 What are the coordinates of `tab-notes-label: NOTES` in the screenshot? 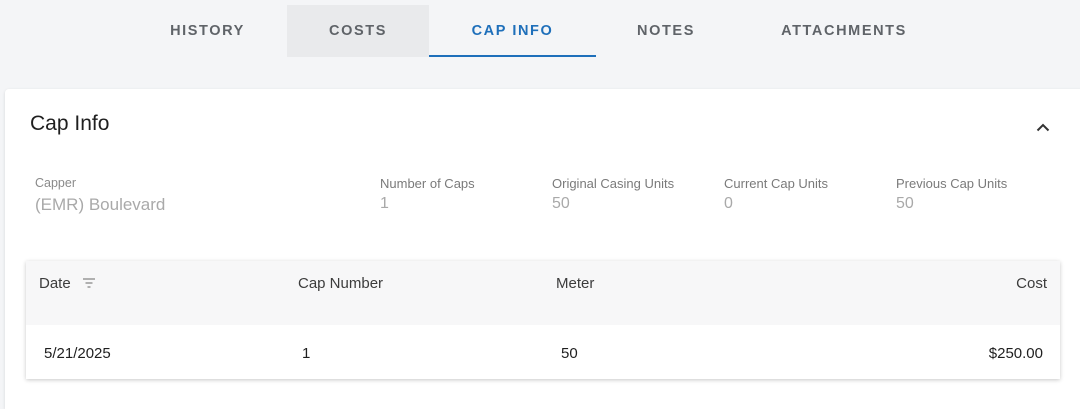 It's located at (666, 31).